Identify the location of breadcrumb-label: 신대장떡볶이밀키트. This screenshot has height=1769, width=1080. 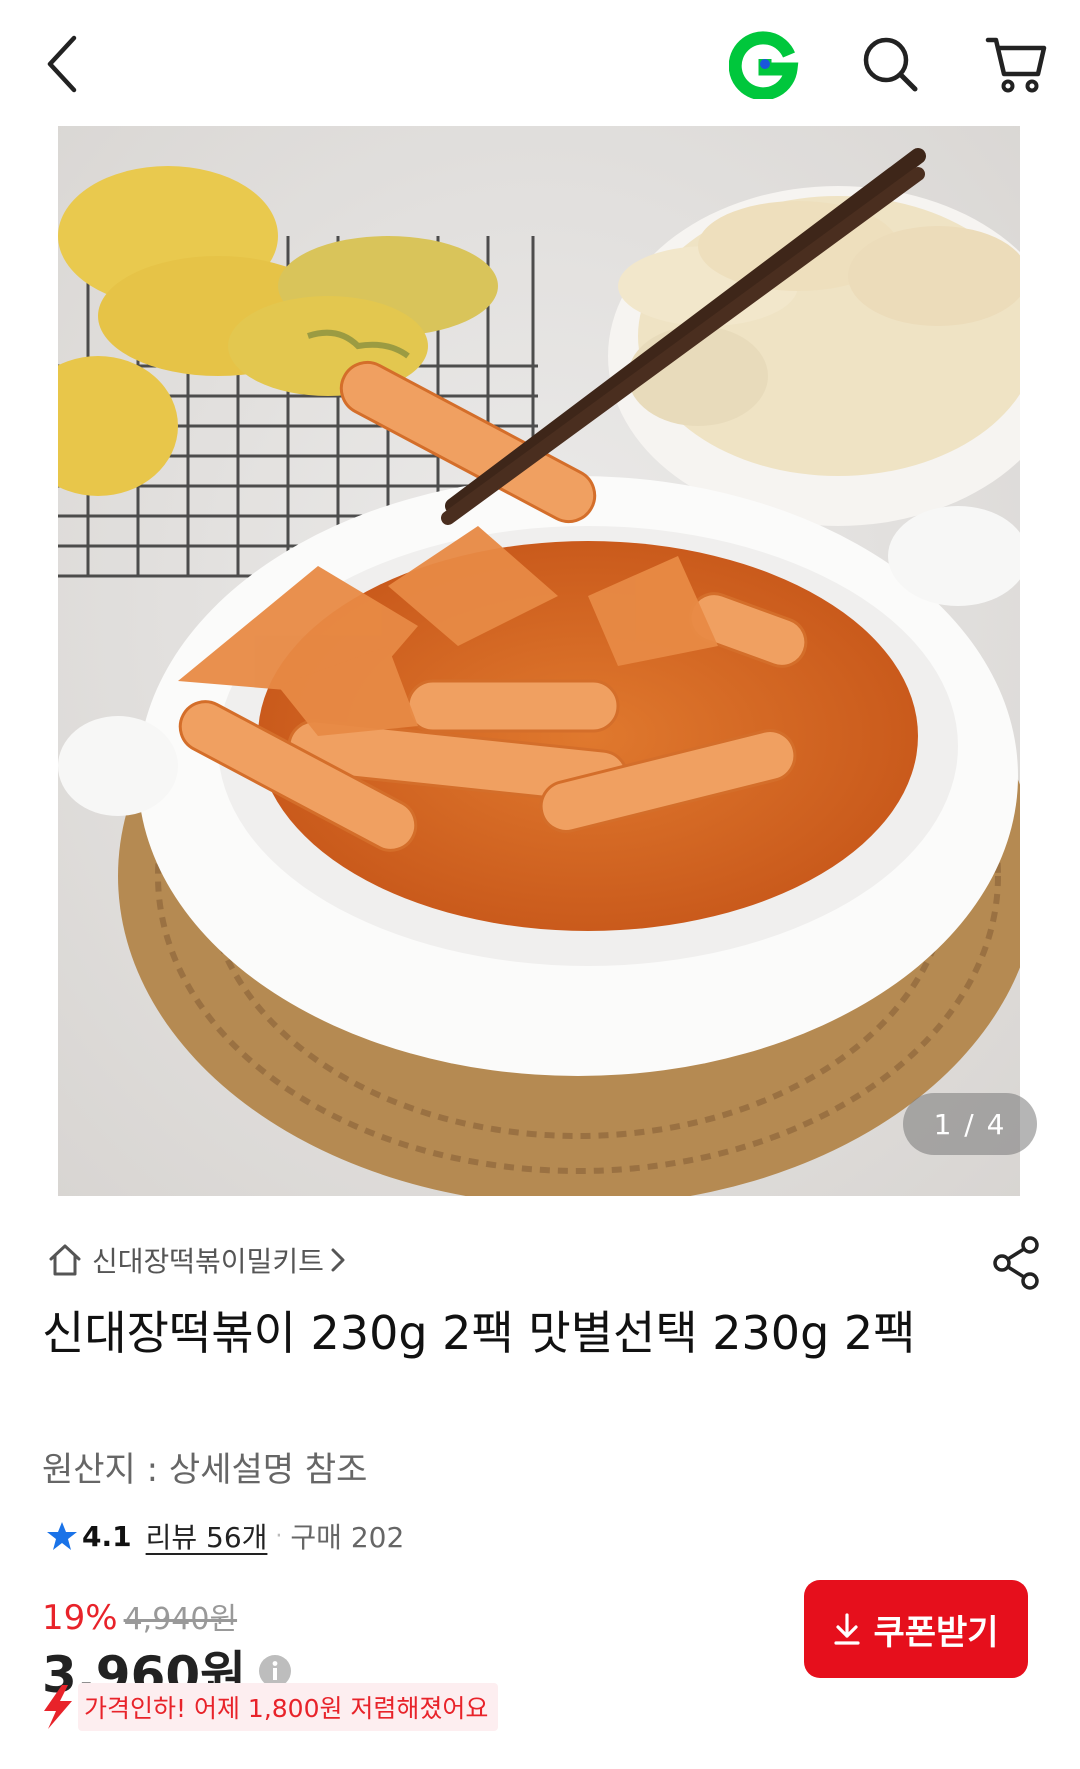
(208, 1261).